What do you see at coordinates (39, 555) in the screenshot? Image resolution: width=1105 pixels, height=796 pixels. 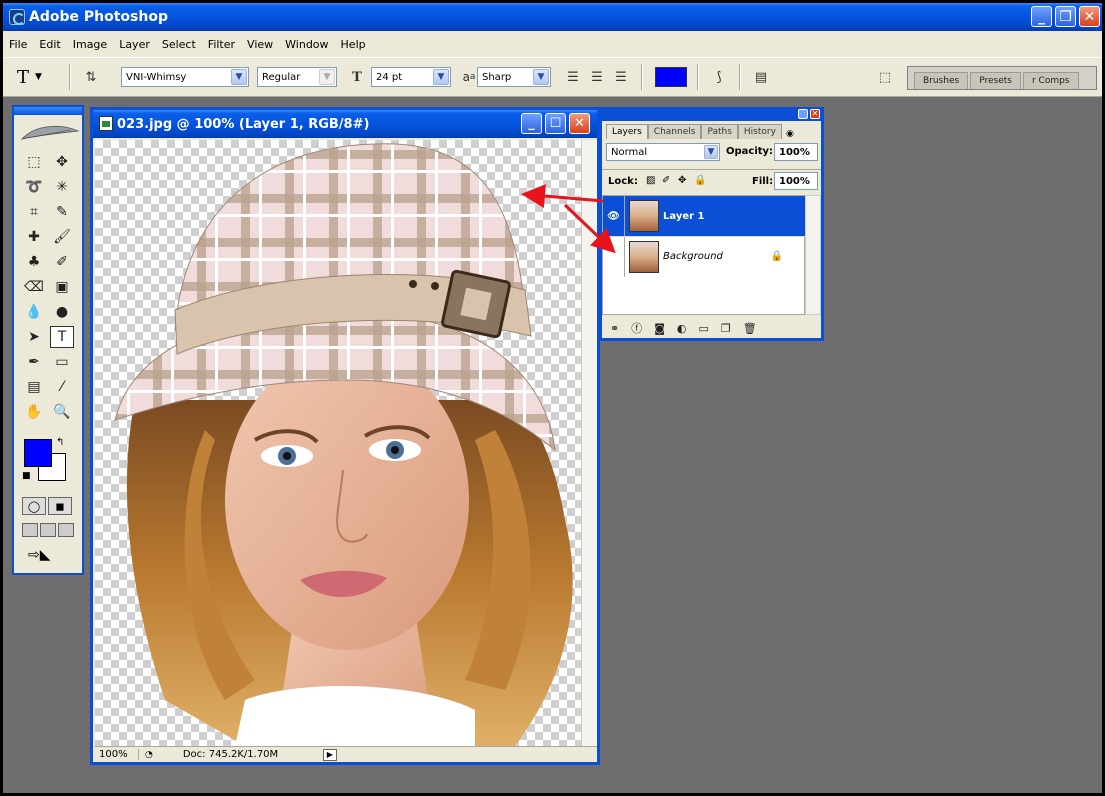 I see `jump-to-imageready-icon: ⇨◣` at bounding box center [39, 555].